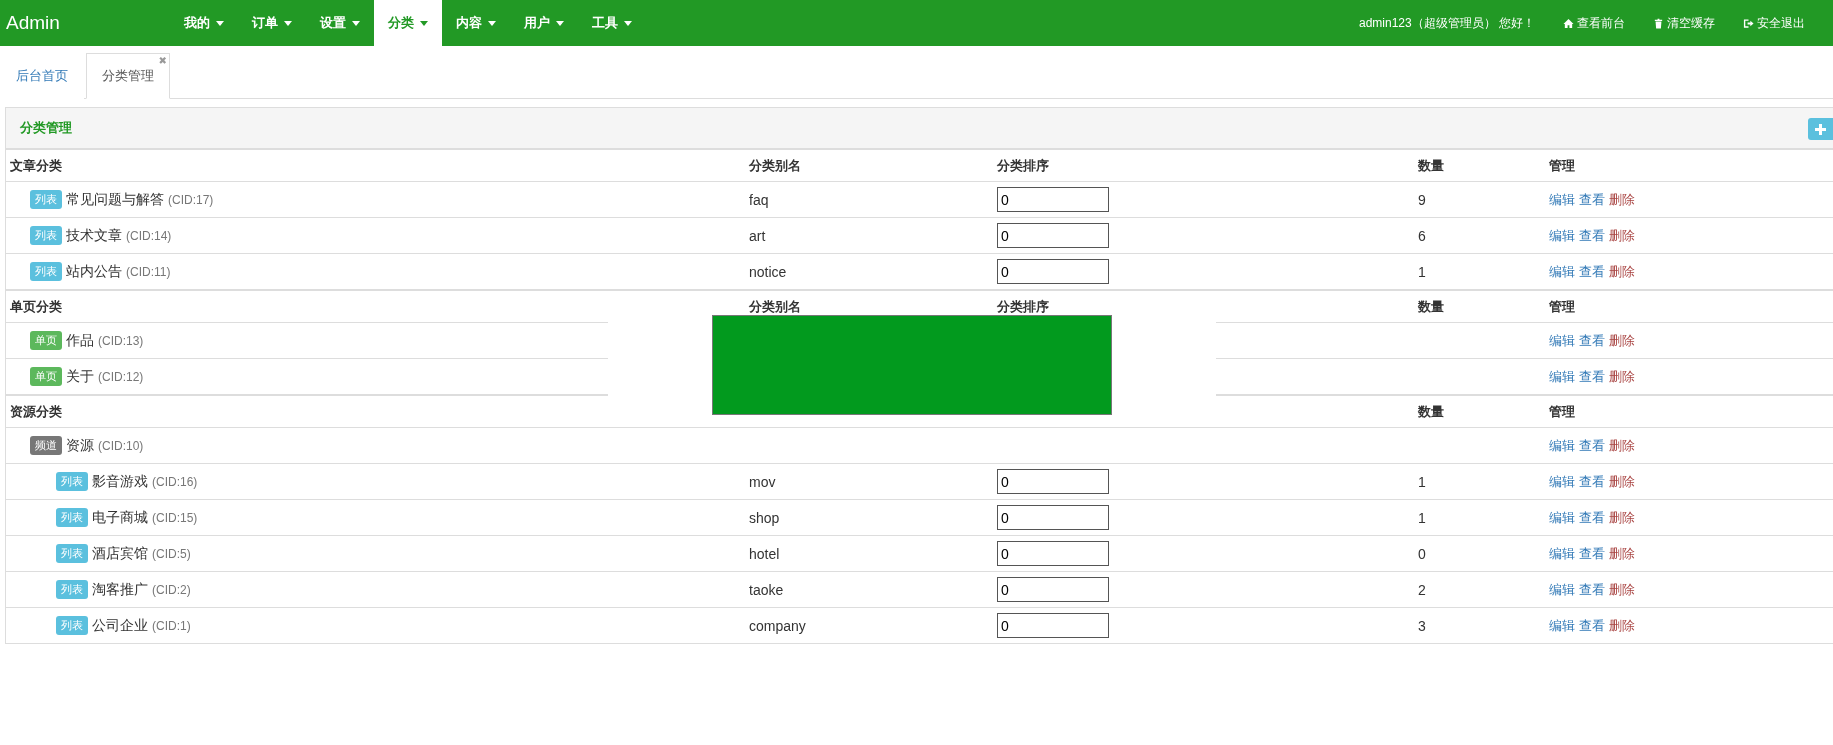 Image resolution: width=1833 pixels, height=745 pixels. Describe the element at coordinates (476, 23) in the screenshot. I see `nav-menu: 内容` at that location.